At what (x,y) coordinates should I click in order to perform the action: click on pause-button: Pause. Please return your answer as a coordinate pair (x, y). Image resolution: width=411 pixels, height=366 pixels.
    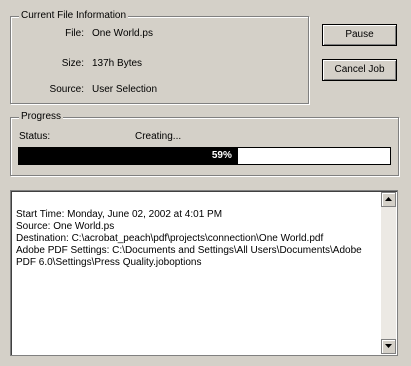
    Looking at the image, I should click on (359, 35).